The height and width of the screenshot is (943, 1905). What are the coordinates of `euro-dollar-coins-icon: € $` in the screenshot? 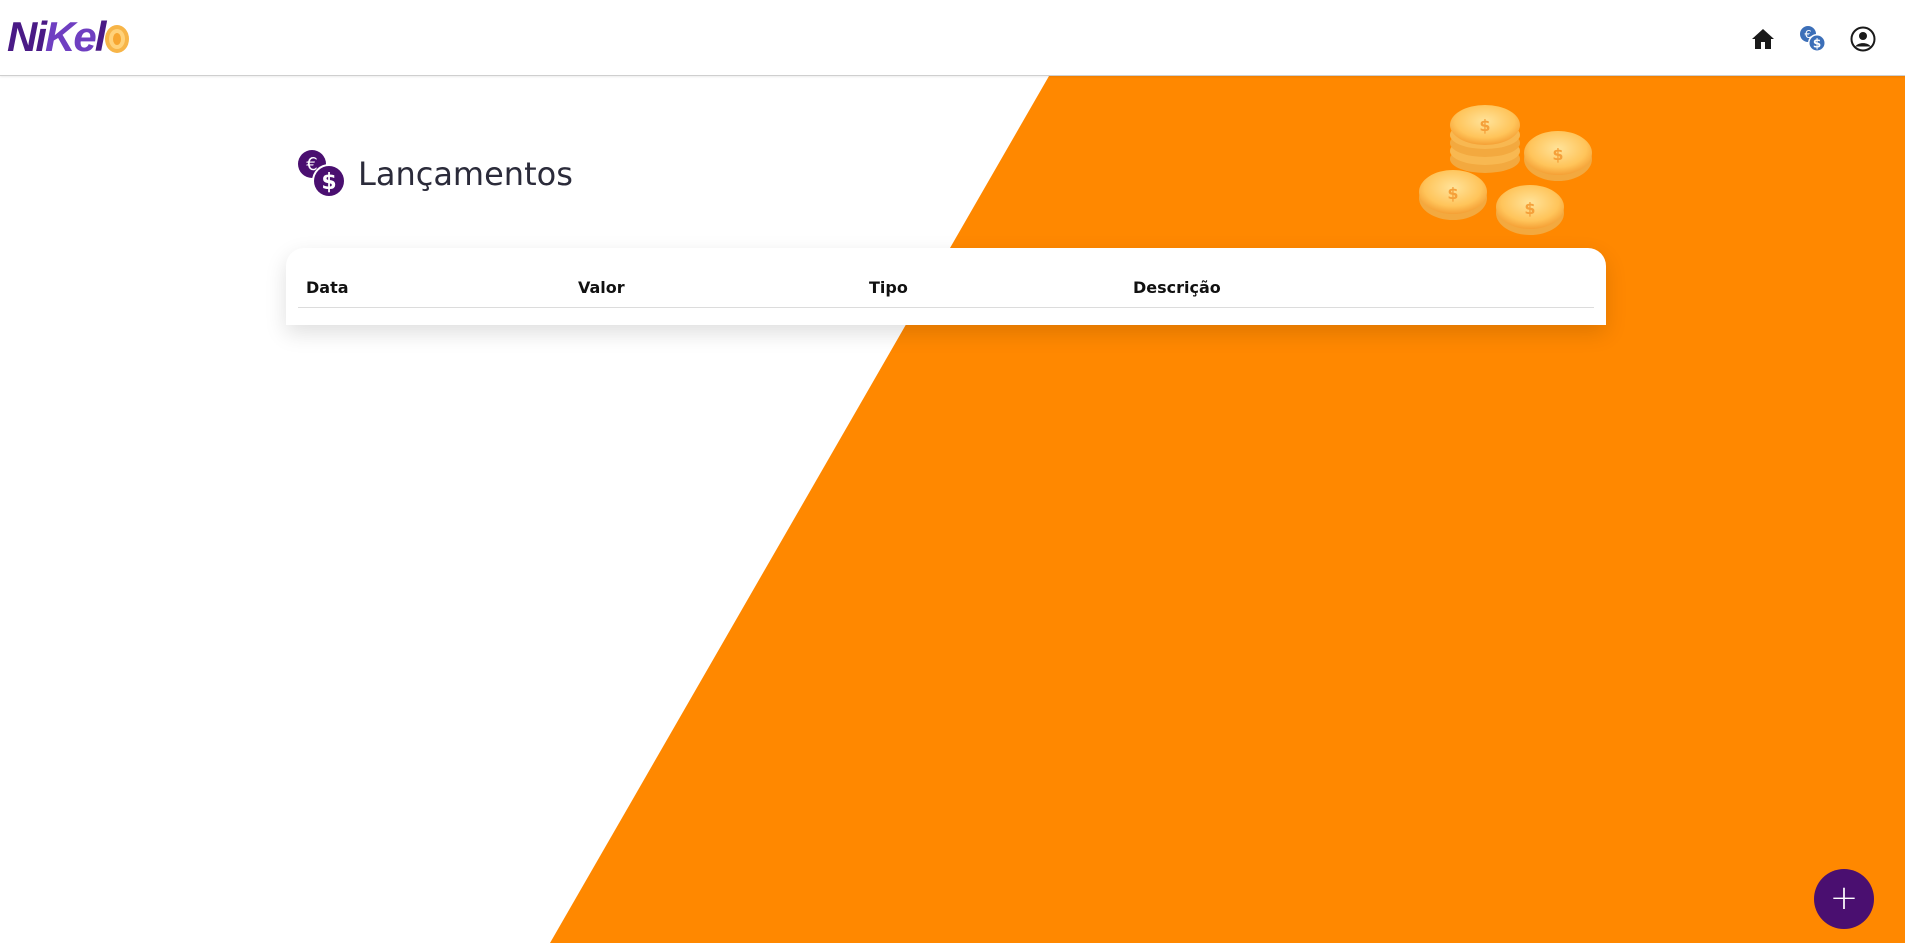 It's located at (322, 174).